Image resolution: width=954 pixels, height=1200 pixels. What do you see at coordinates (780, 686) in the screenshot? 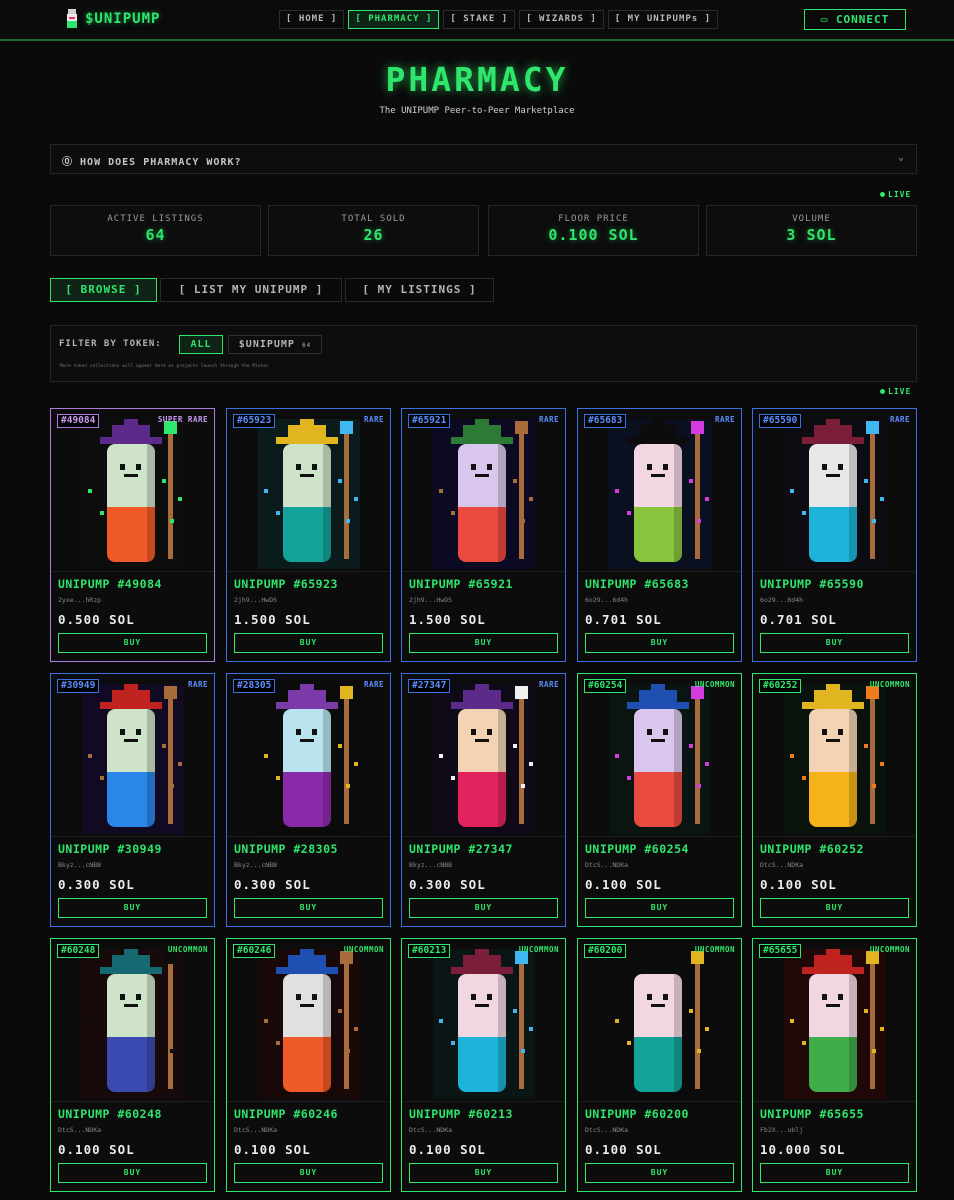
I see `token-id-badge: #60252` at bounding box center [780, 686].